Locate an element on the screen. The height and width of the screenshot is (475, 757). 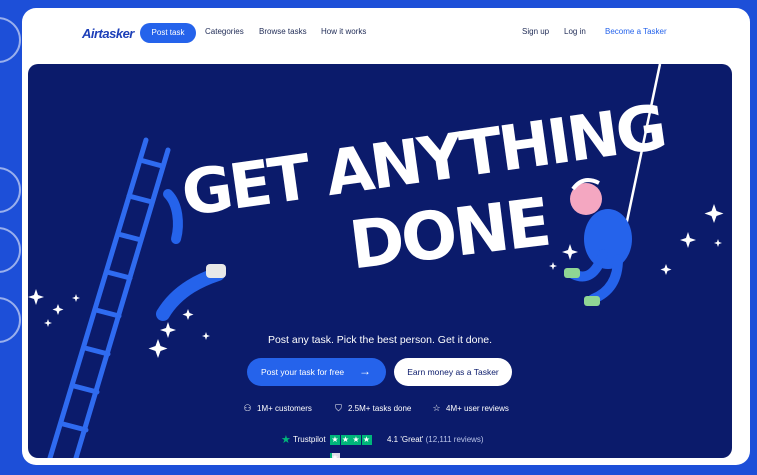
post-task-button: Post task is located at coordinates (168, 33).